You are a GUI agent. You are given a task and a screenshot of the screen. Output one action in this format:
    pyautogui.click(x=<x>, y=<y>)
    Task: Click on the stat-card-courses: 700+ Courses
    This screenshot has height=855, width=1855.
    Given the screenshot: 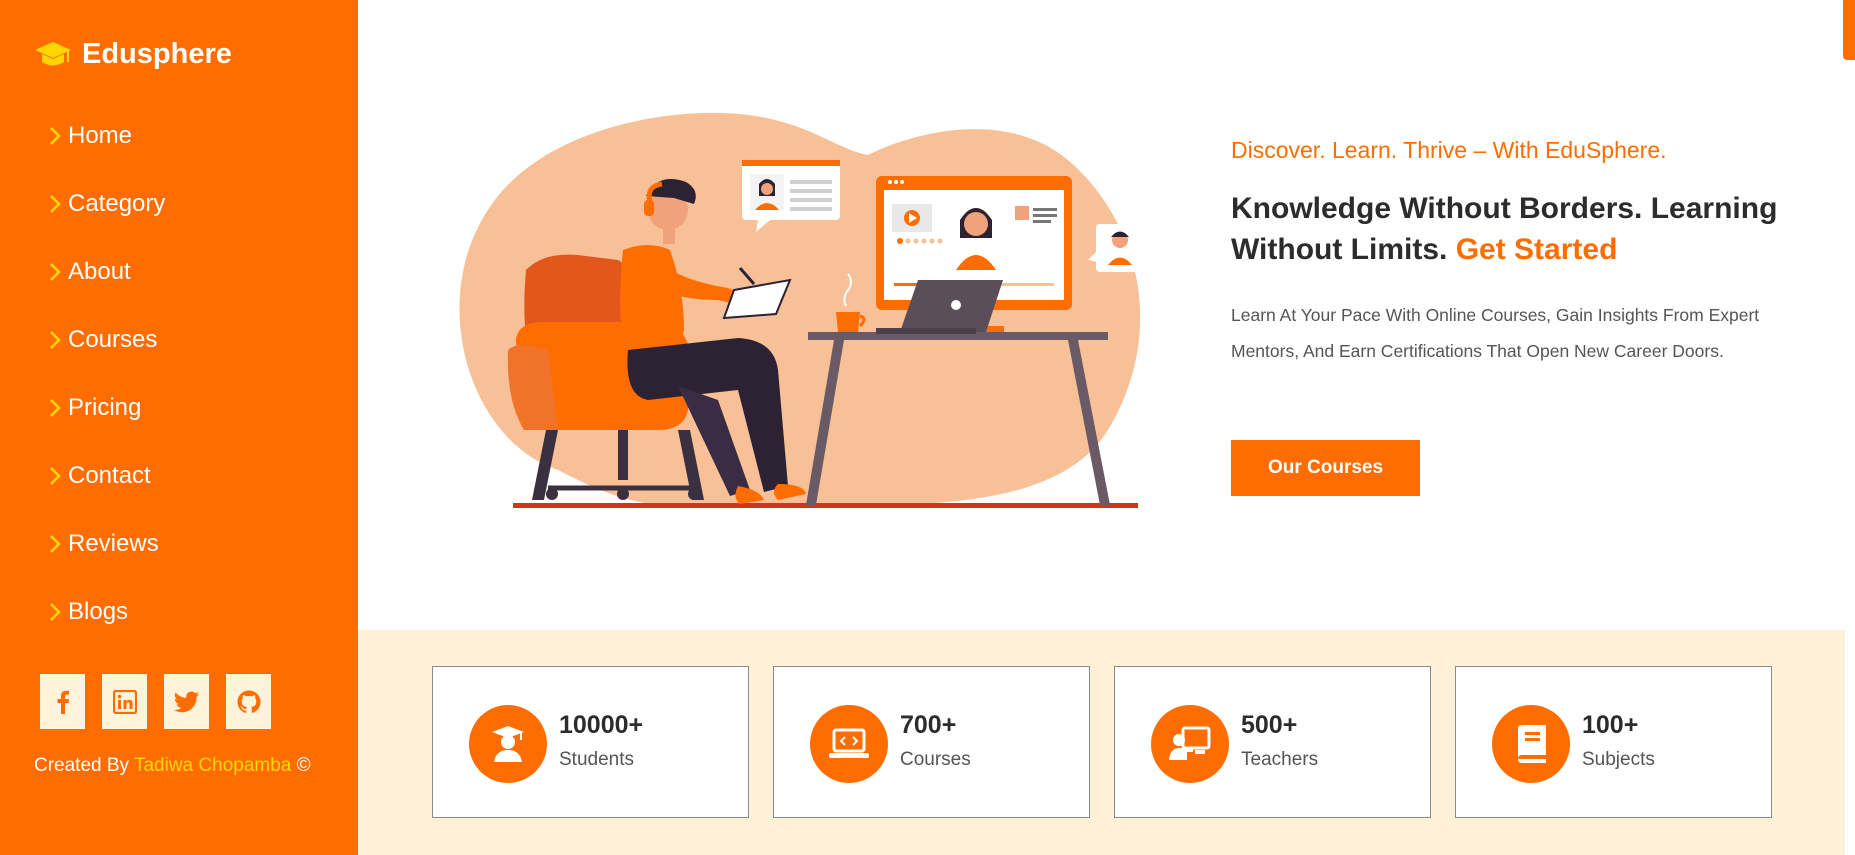 What is the action you would take?
    pyautogui.click(x=931, y=742)
    